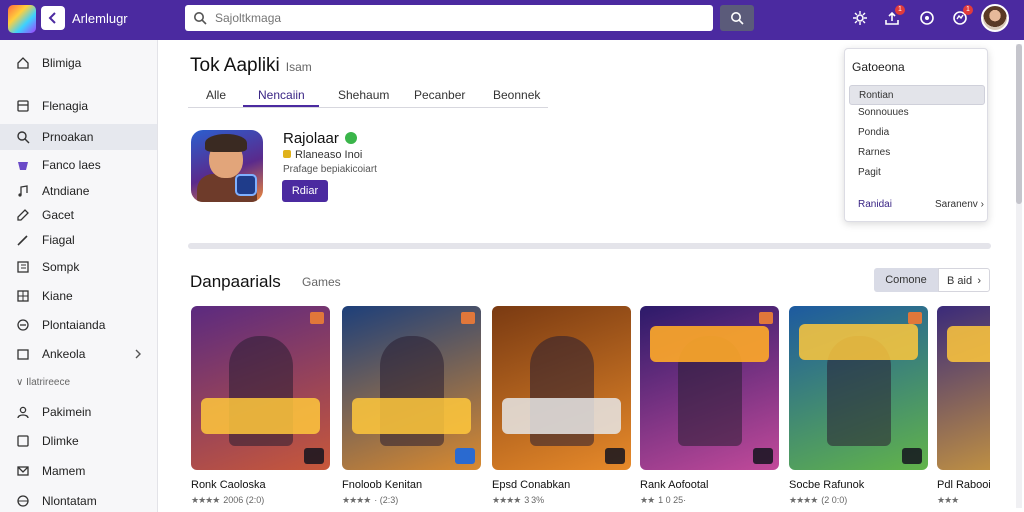  I want to click on upload-button: 1, so click(893, 16).